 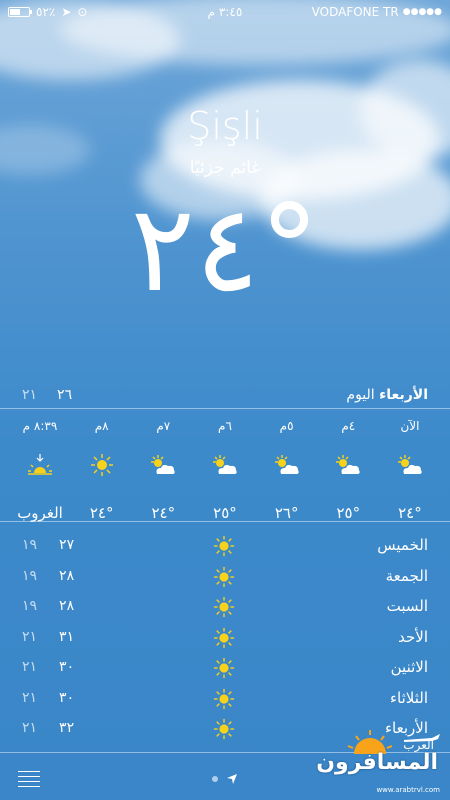 What do you see at coordinates (407, 606) in the screenshot?
I see `day-name: السبت` at bounding box center [407, 606].